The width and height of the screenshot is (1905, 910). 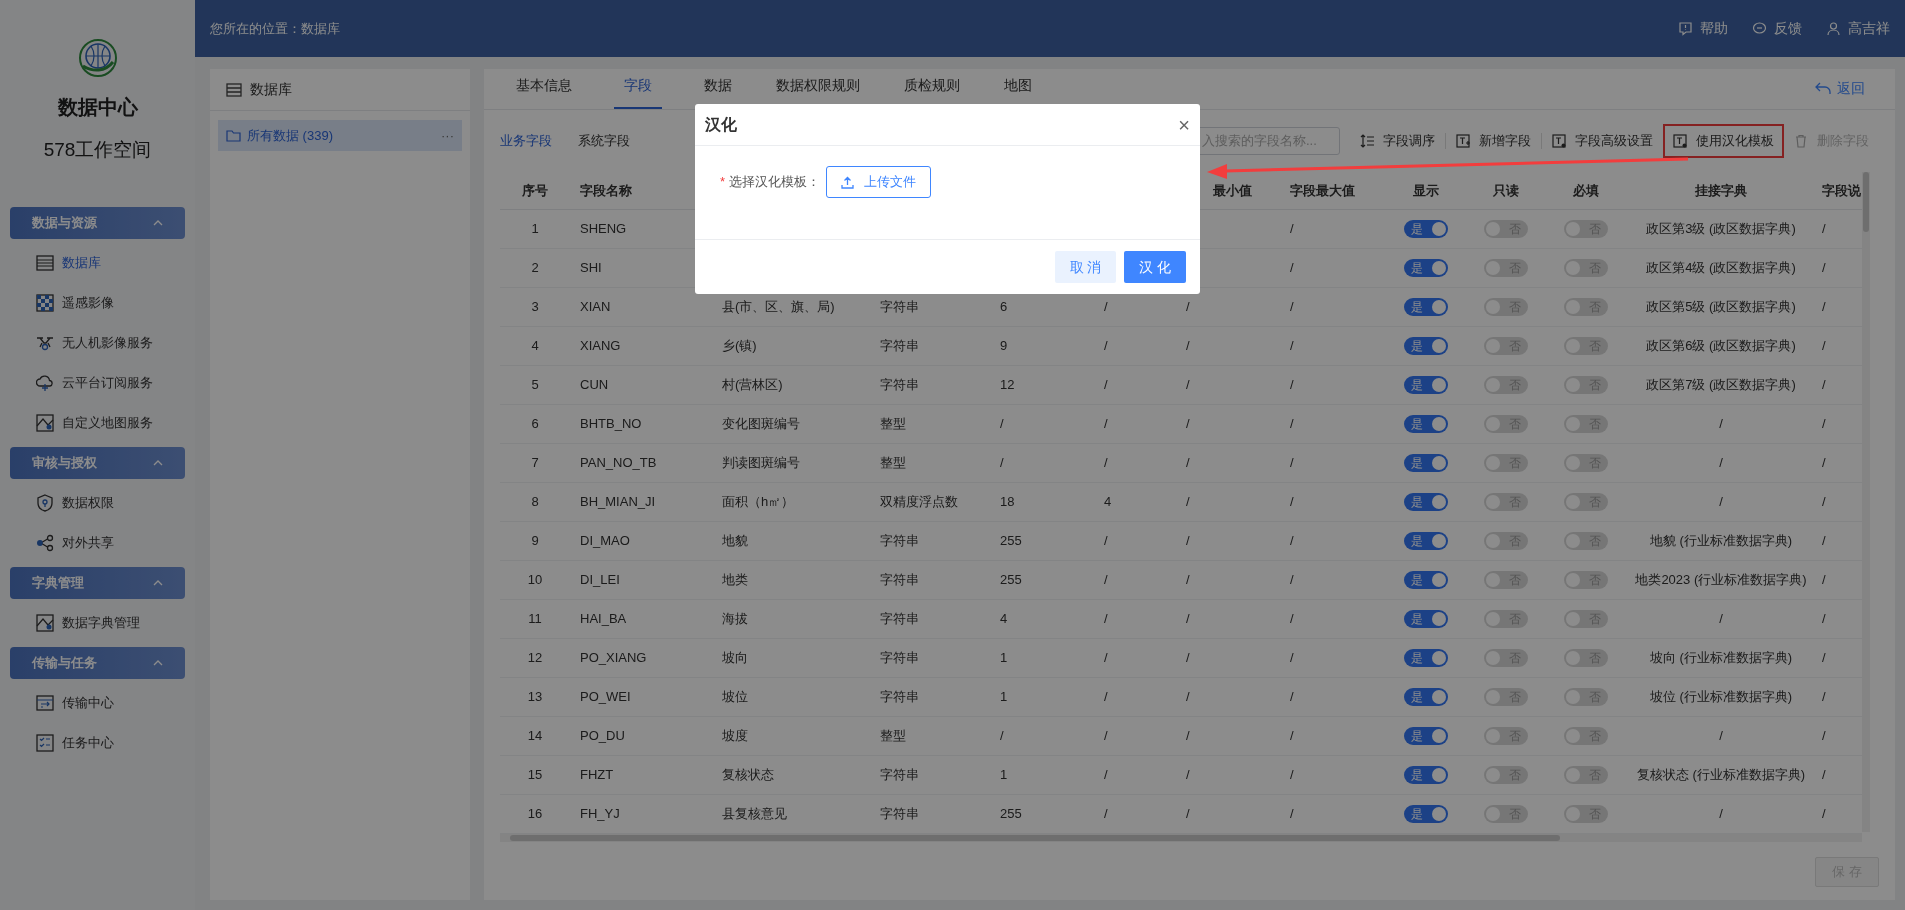 What do you see at coordinates (97, 542) in the screenshot?
I see `menu-item: 对外共享` at bounding box center [97, 542].